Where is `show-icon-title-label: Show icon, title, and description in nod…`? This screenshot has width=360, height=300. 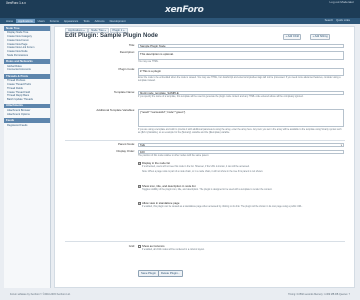 show-icon-title-label: Show icon, title, and description in nod… is located at coordinates (168, 186).